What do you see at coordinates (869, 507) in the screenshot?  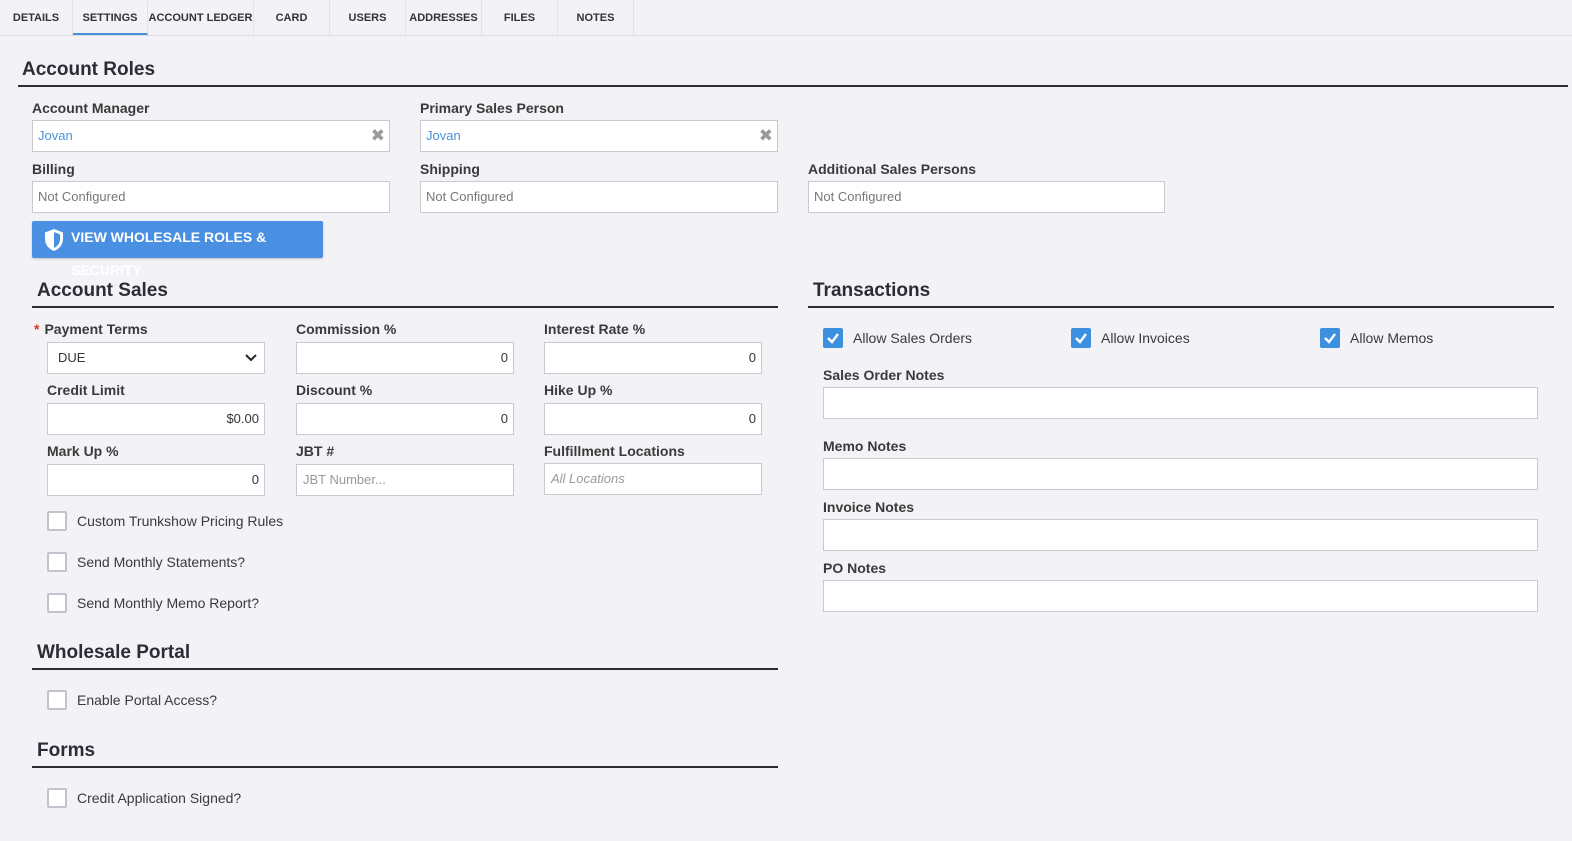 I see `invoice-notes-label: Invoice Notes` at bounding box center [869, 507].